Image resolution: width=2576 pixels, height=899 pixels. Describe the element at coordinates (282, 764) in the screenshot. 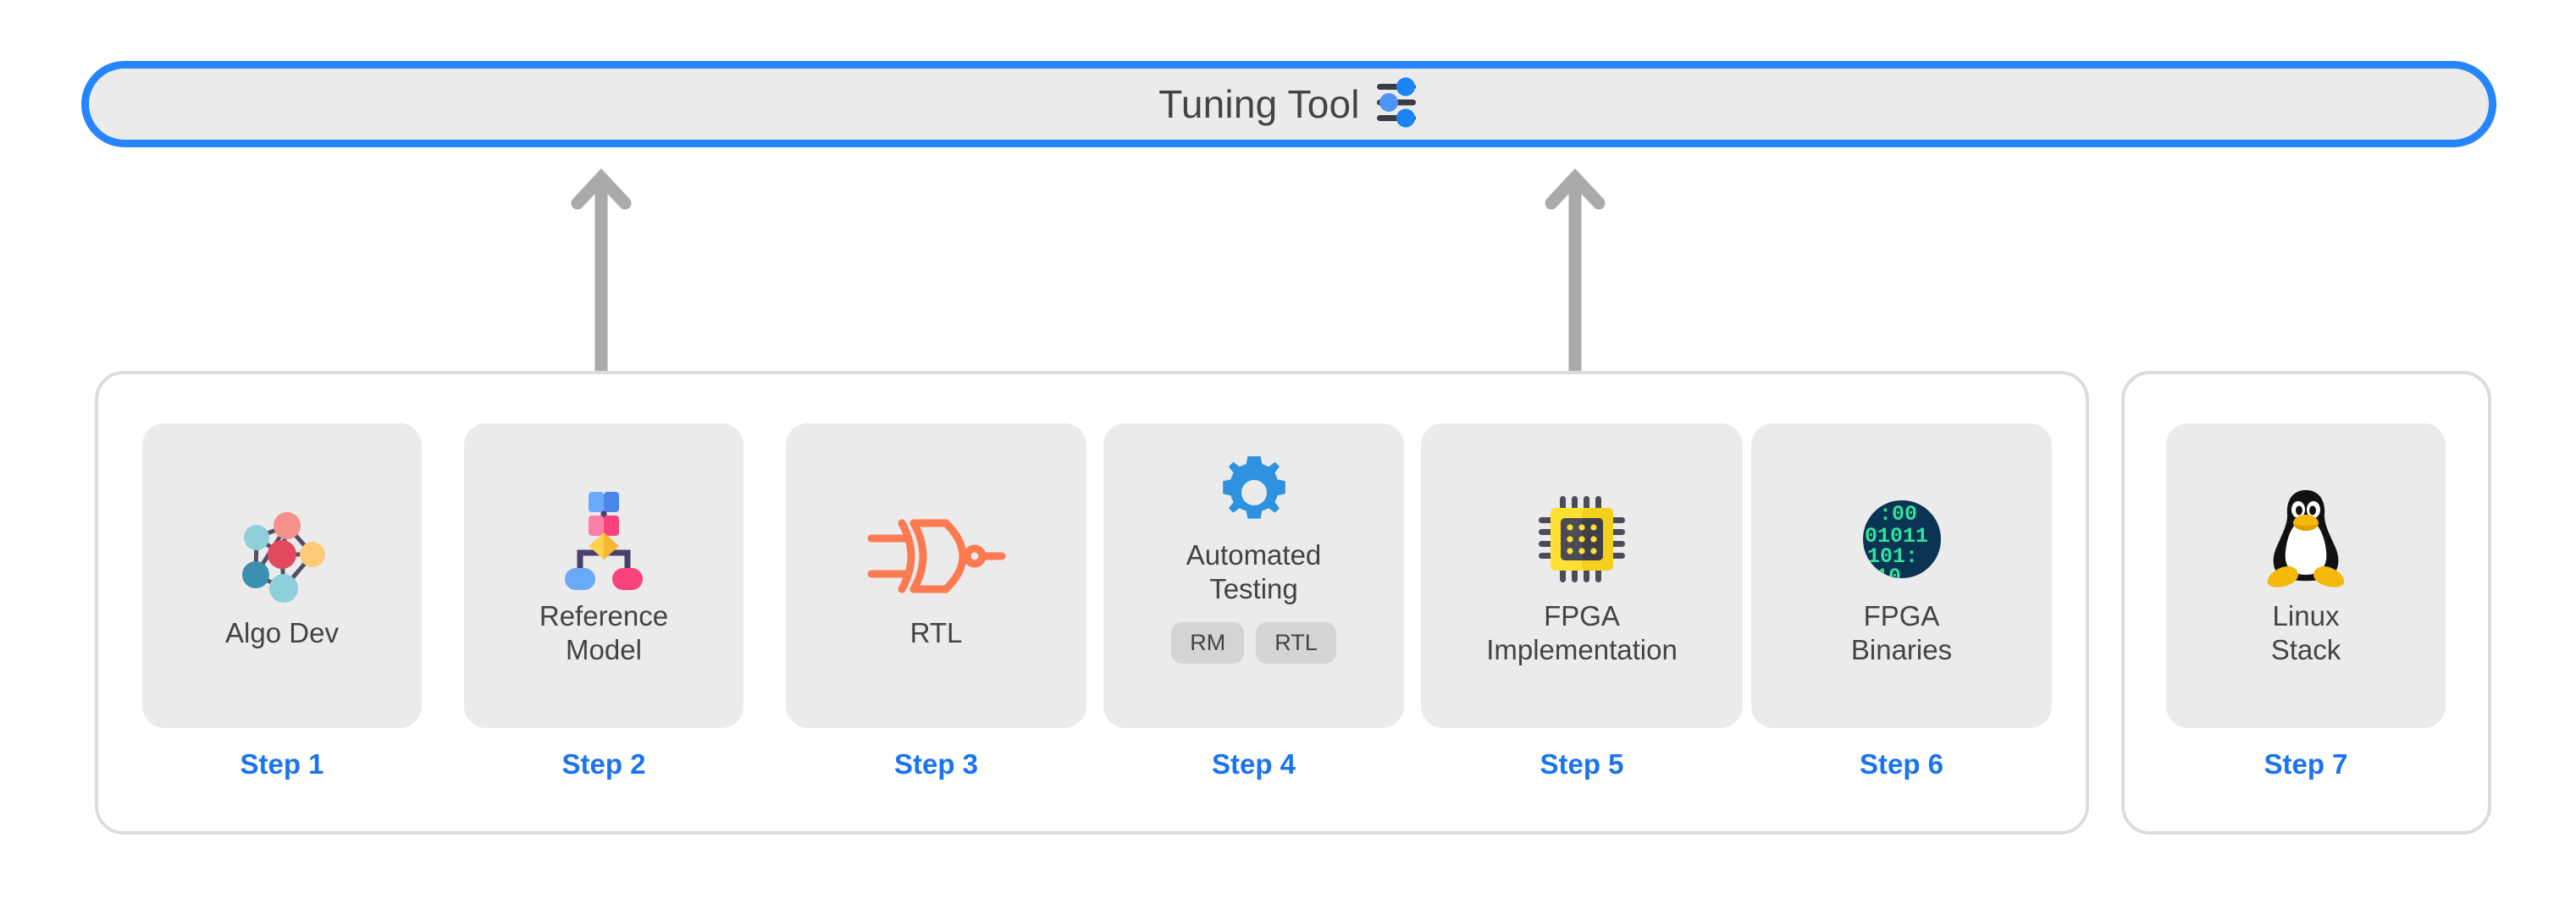

I see `step-number-label: Step 1` at that location.